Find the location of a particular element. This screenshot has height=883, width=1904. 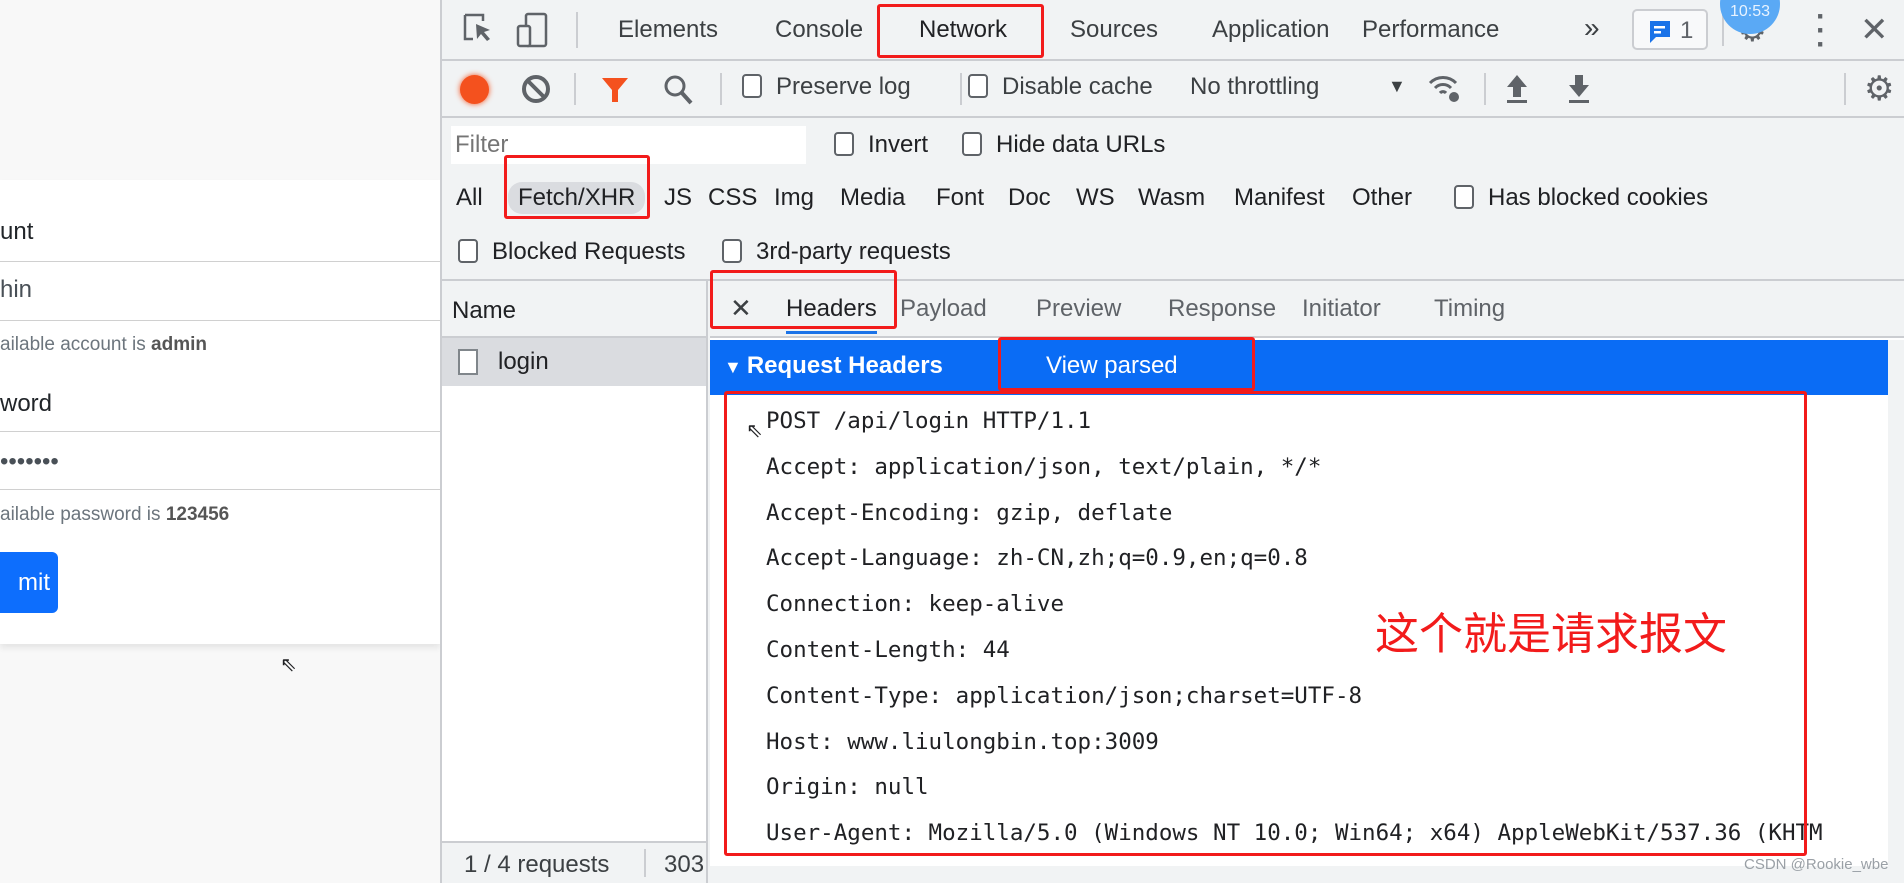

clock-overlay: 10:53 is located at coordinates (1750, 17).